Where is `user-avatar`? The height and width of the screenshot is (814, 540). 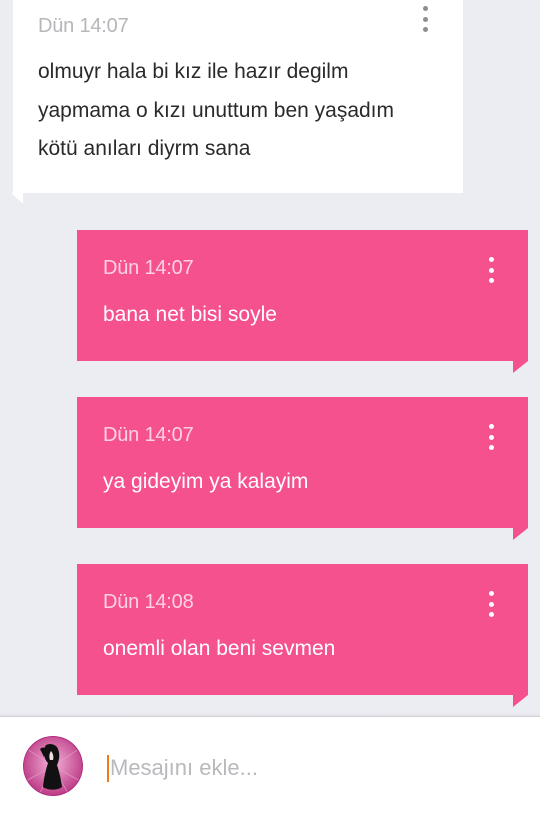
user-avatar is located at coordinates (53, 766).